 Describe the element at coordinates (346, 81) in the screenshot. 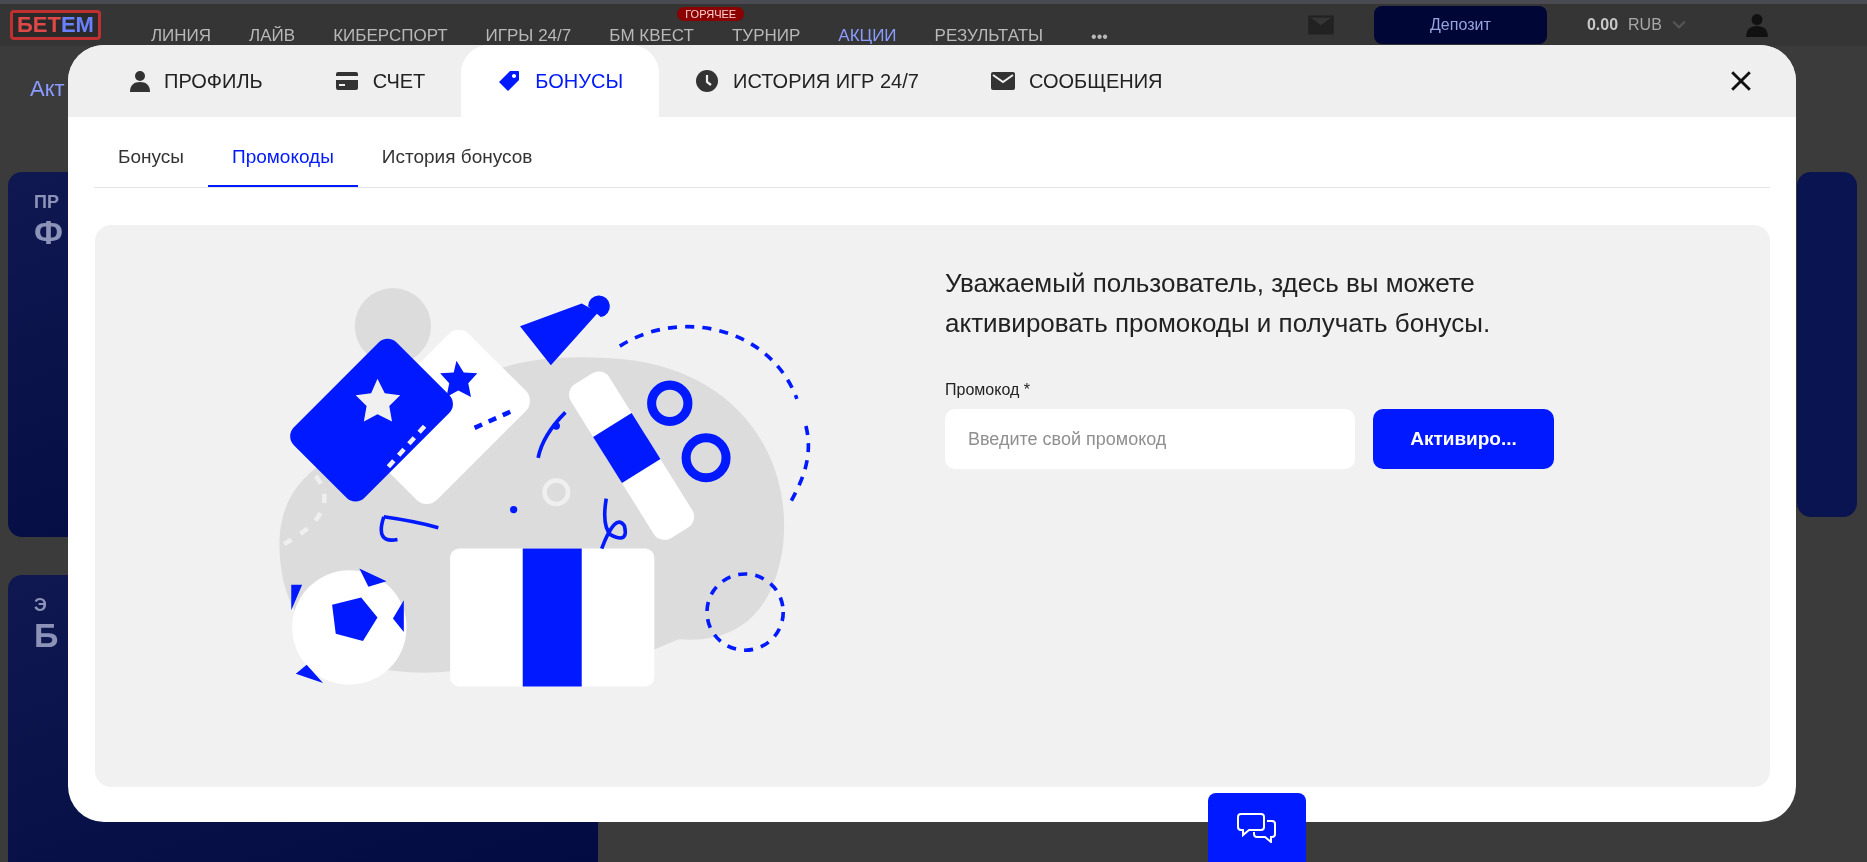

I see `credit-card-icon` at that location.